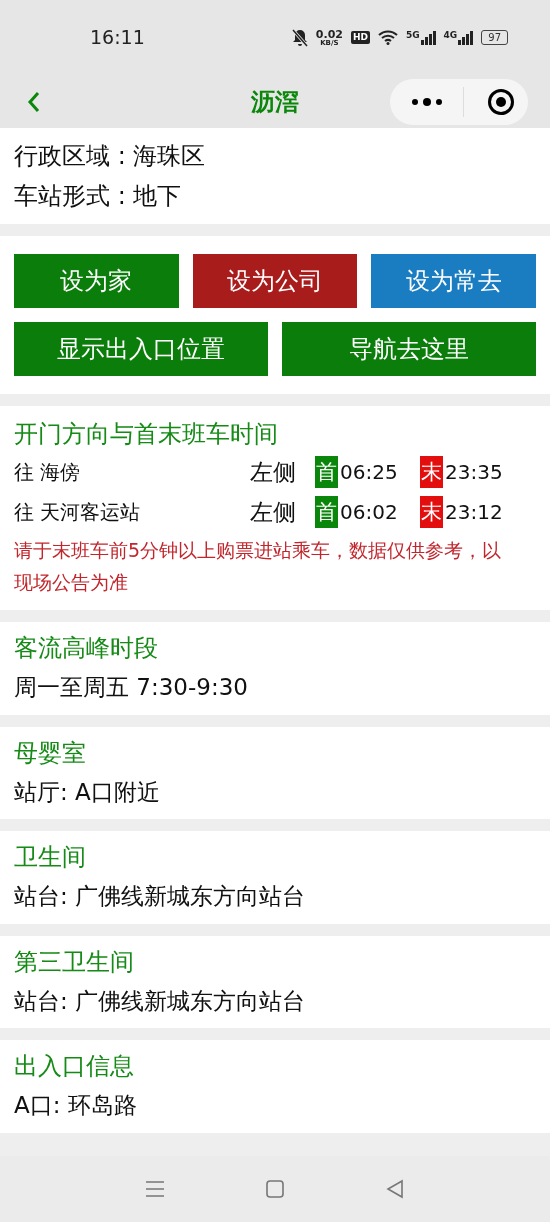 The image size is (550, 1222). Describe the element at coordinates (117, 38) in the screenshot. I see `status-time: 16:11` at that location.